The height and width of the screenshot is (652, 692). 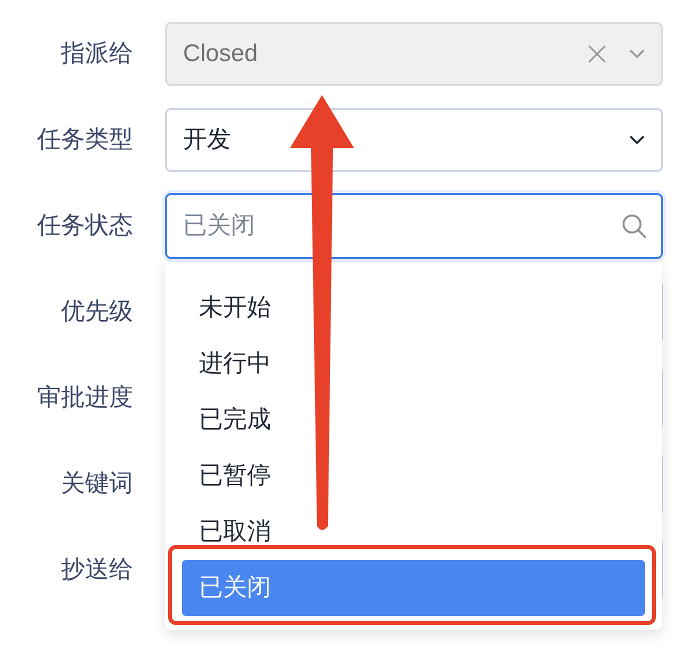 What do you see at coordinates (413, 308) in the screenshot?
I see `dropdown-option: 未开始` at bounding box center [413, 308].